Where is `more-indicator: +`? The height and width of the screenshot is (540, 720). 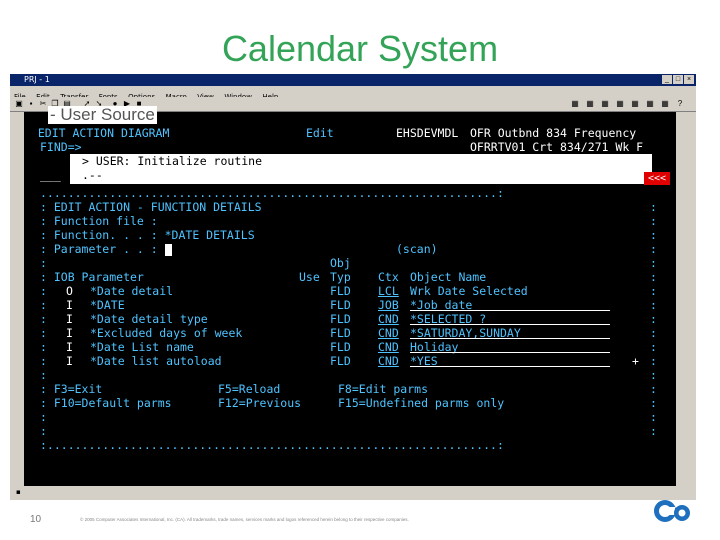
more-indicator: + is located at coordinates (635, 361).